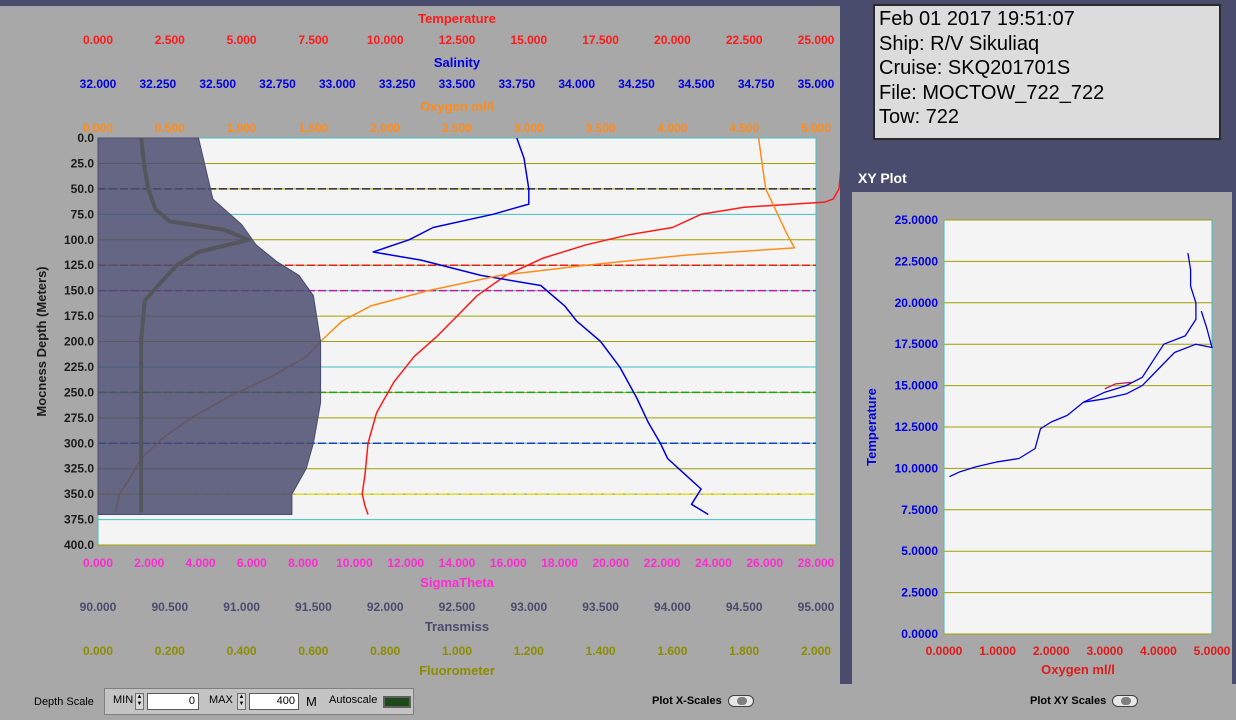  What do you see at coordinates (201, 563) in the screenshot?
I see `sigmatheta-tick-label: 4.000` at bounding box center [201, 563].